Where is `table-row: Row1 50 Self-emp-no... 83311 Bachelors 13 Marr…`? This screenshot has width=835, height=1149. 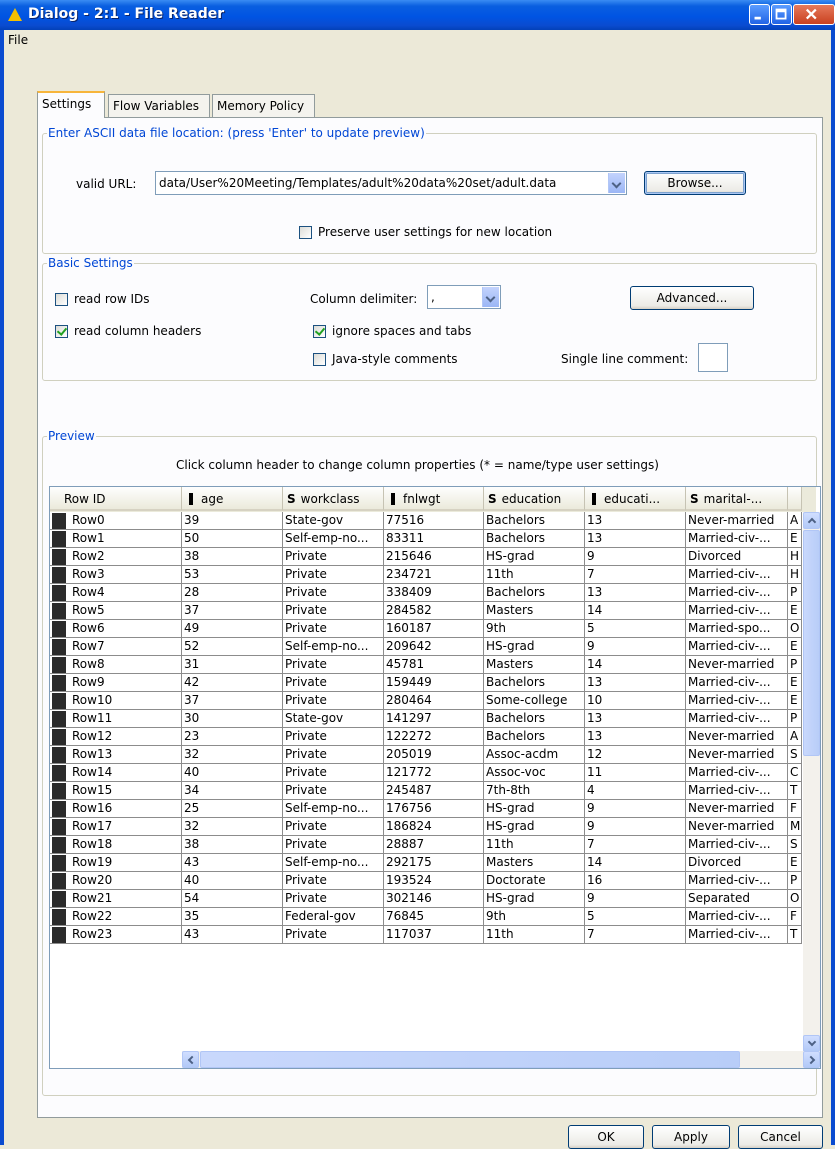
table-row: Row1 50 Self-emp-no... 83311 Bachelors 13 Marr… is located at coordinates (433, 539).